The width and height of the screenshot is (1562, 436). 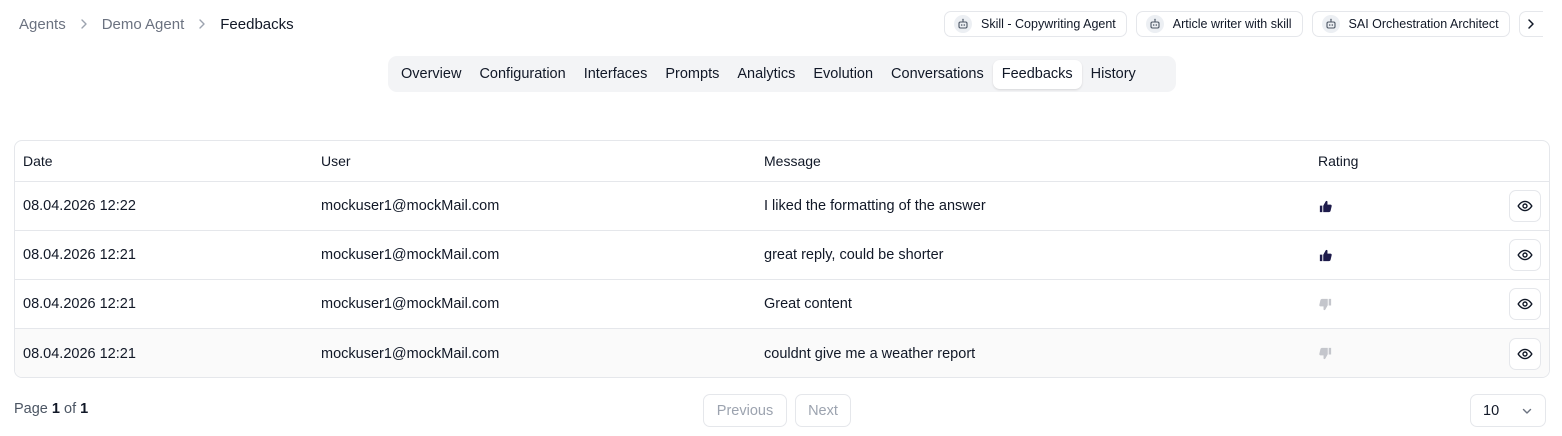 I want to click on tab-conversations: Conversations, so click(x=937, y=74).